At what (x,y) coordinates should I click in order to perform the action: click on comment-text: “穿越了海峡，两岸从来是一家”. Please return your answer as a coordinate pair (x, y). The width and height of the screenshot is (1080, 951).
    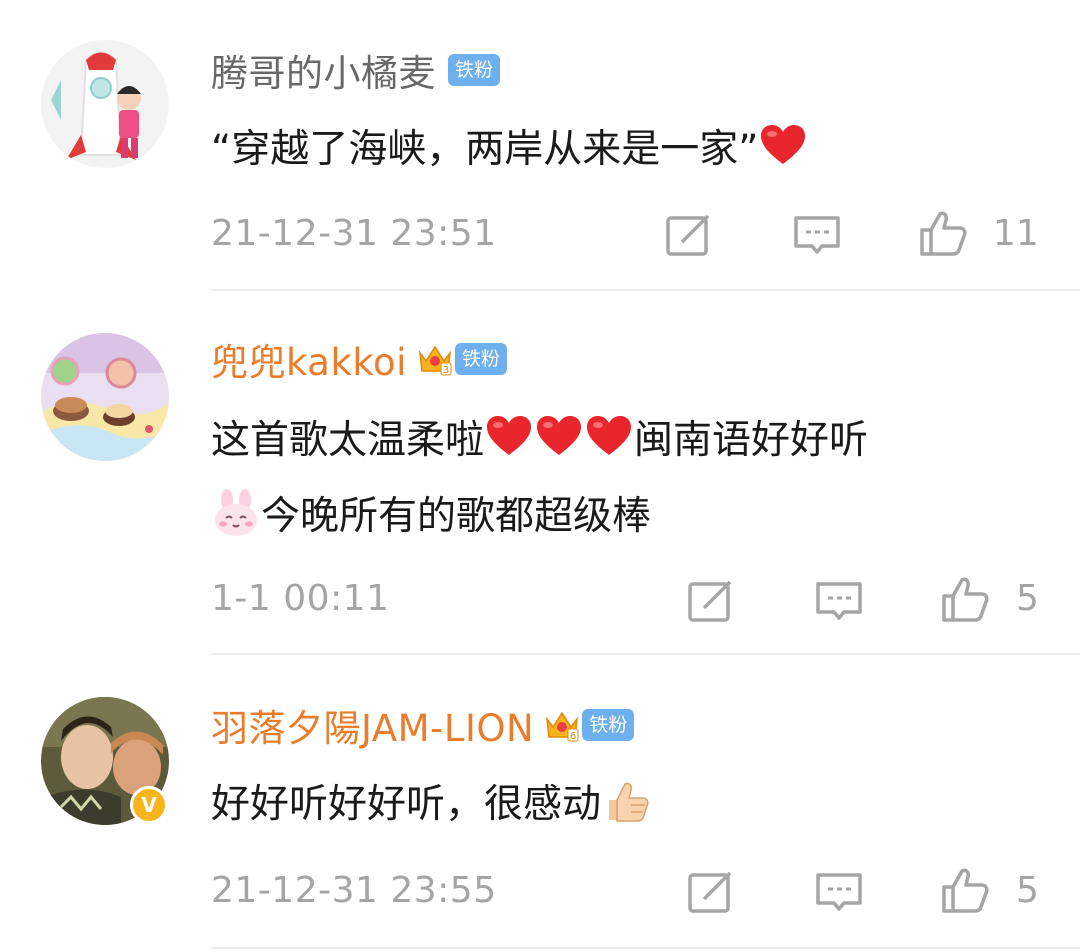
    Looking at the image, I should click on (509, 146).